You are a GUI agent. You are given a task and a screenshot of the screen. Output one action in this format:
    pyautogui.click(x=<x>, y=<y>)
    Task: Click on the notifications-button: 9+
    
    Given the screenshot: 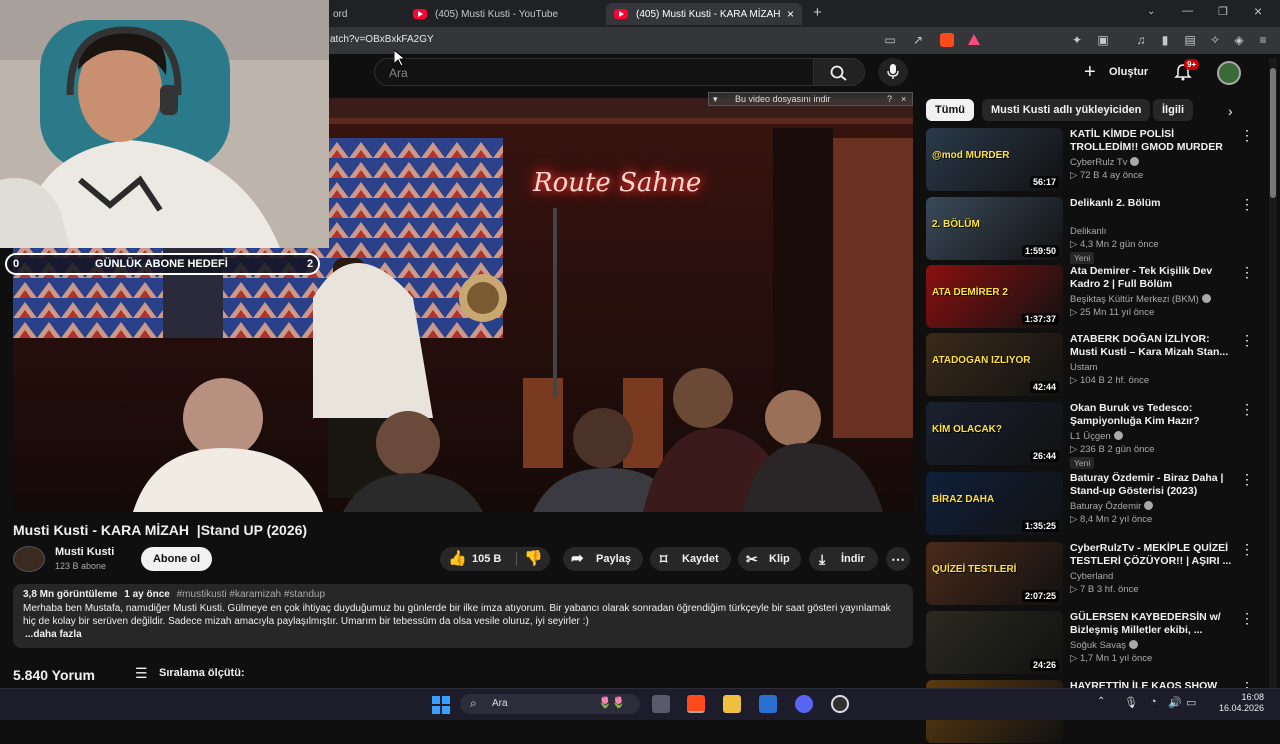 What is the action you would take?
    pyautogui.click(x=1187, y=71)
    